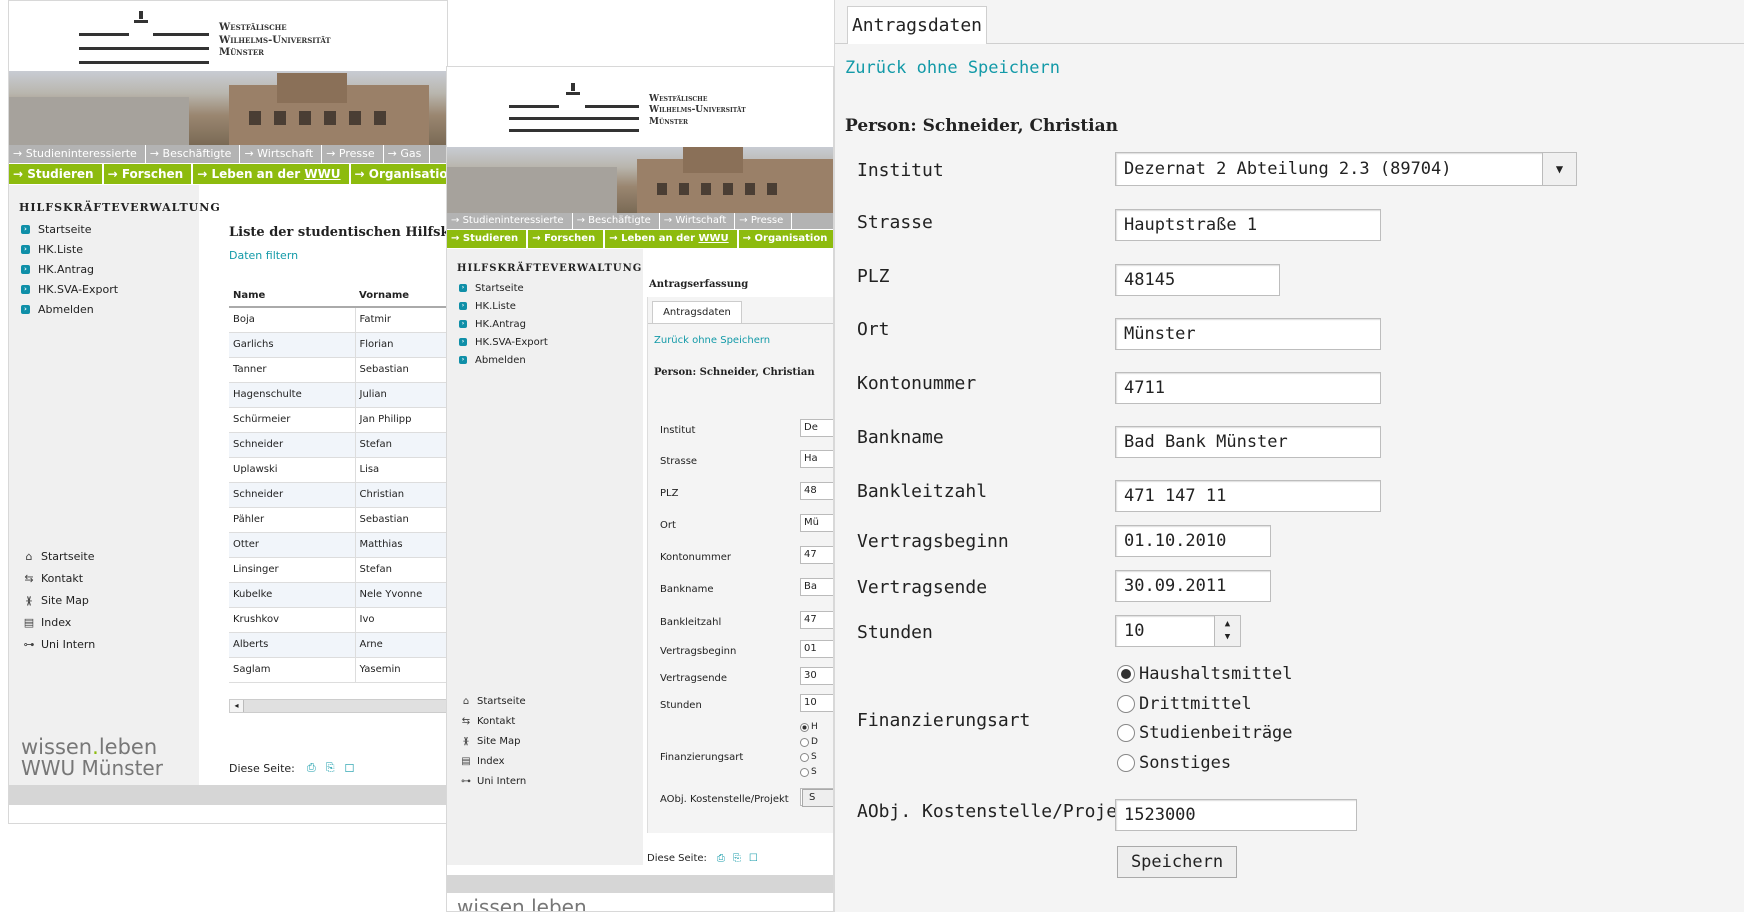  I want to click on column-header-vorname: Vorname, so click(401, 296).